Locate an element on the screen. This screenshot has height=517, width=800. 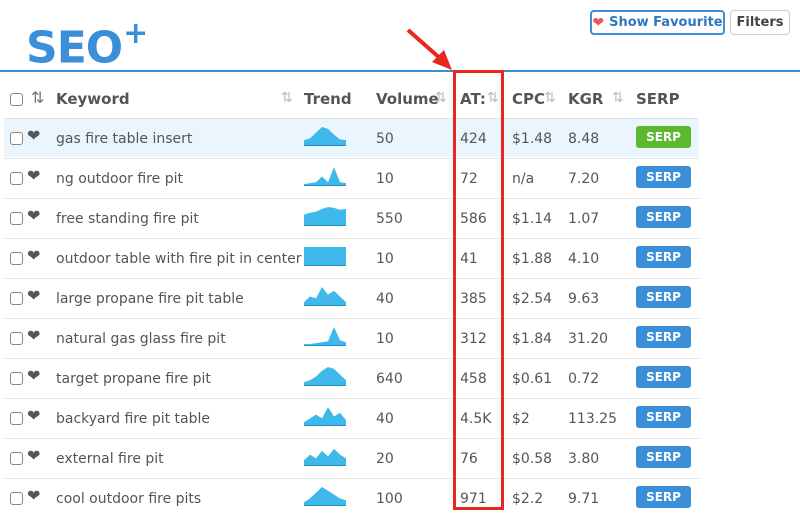
at-cell: 424 is located at coordinates (473, 139).